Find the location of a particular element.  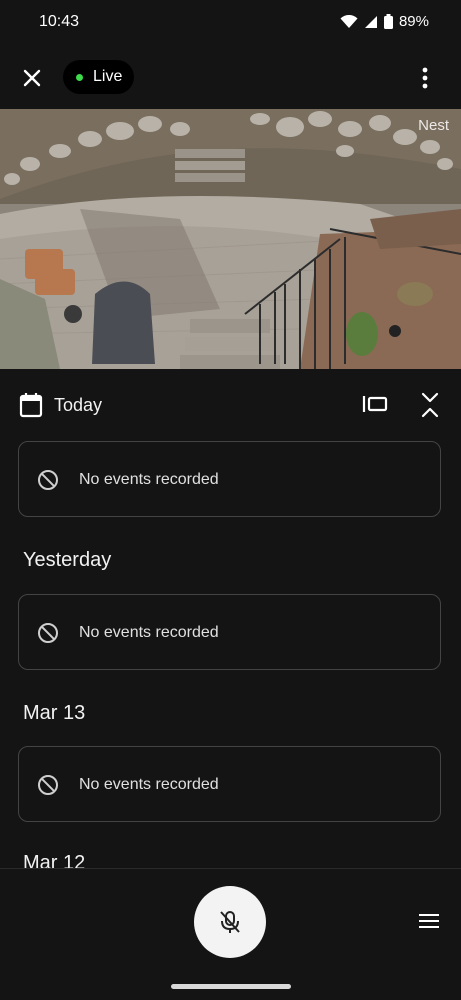

live-badge: Live is located at coordinates (98, 77).